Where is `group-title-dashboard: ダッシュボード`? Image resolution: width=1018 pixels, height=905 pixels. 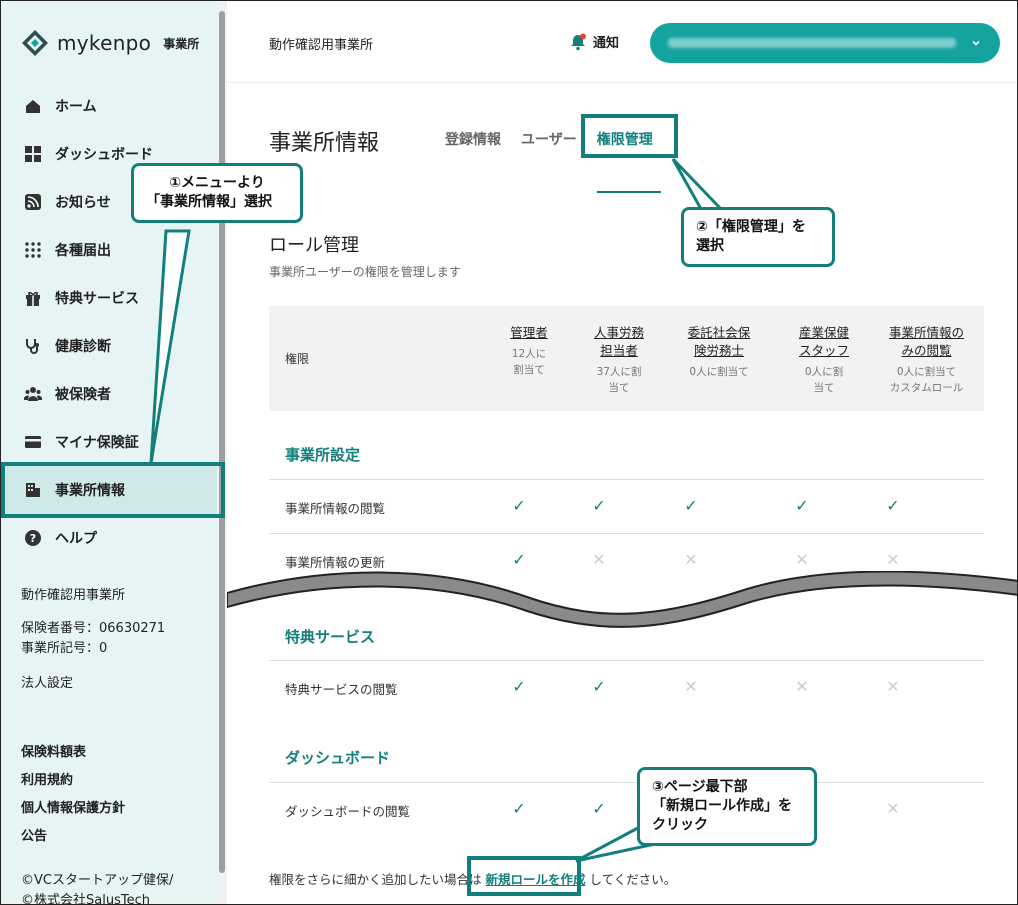
group-title-dashboard: ダッシュボード is located at coordinates (338, 758).